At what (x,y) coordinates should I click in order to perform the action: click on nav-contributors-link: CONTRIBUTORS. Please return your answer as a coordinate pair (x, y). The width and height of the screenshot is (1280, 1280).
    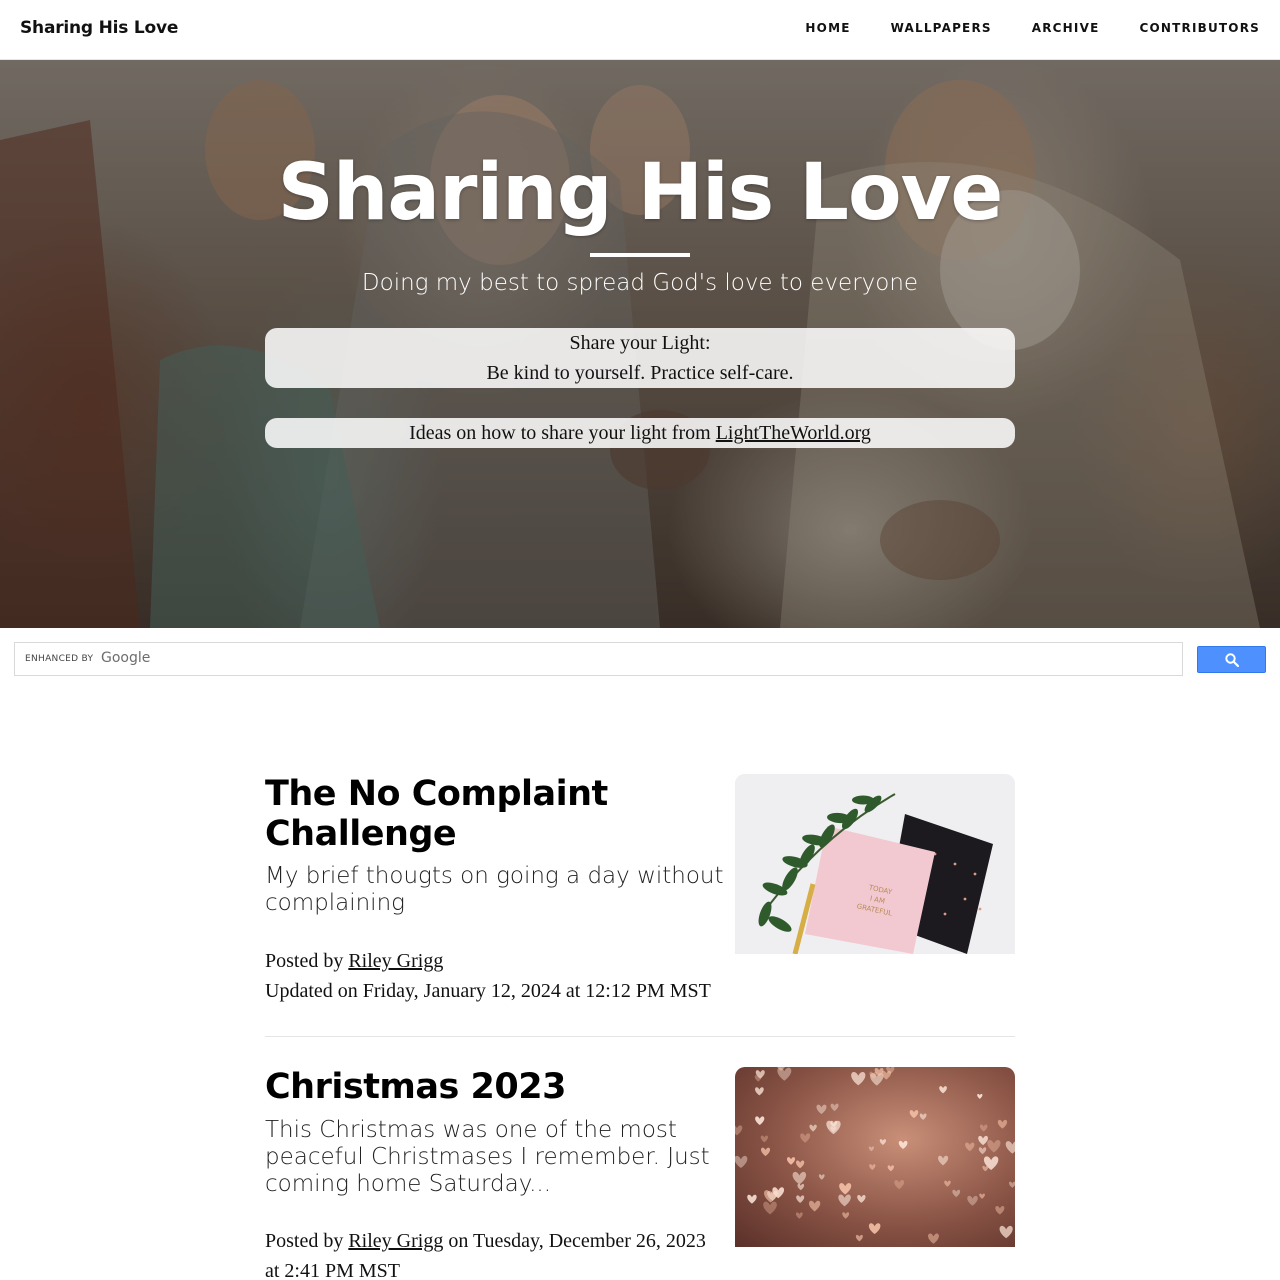
    Looking at the image, I should click on (1199, 28).